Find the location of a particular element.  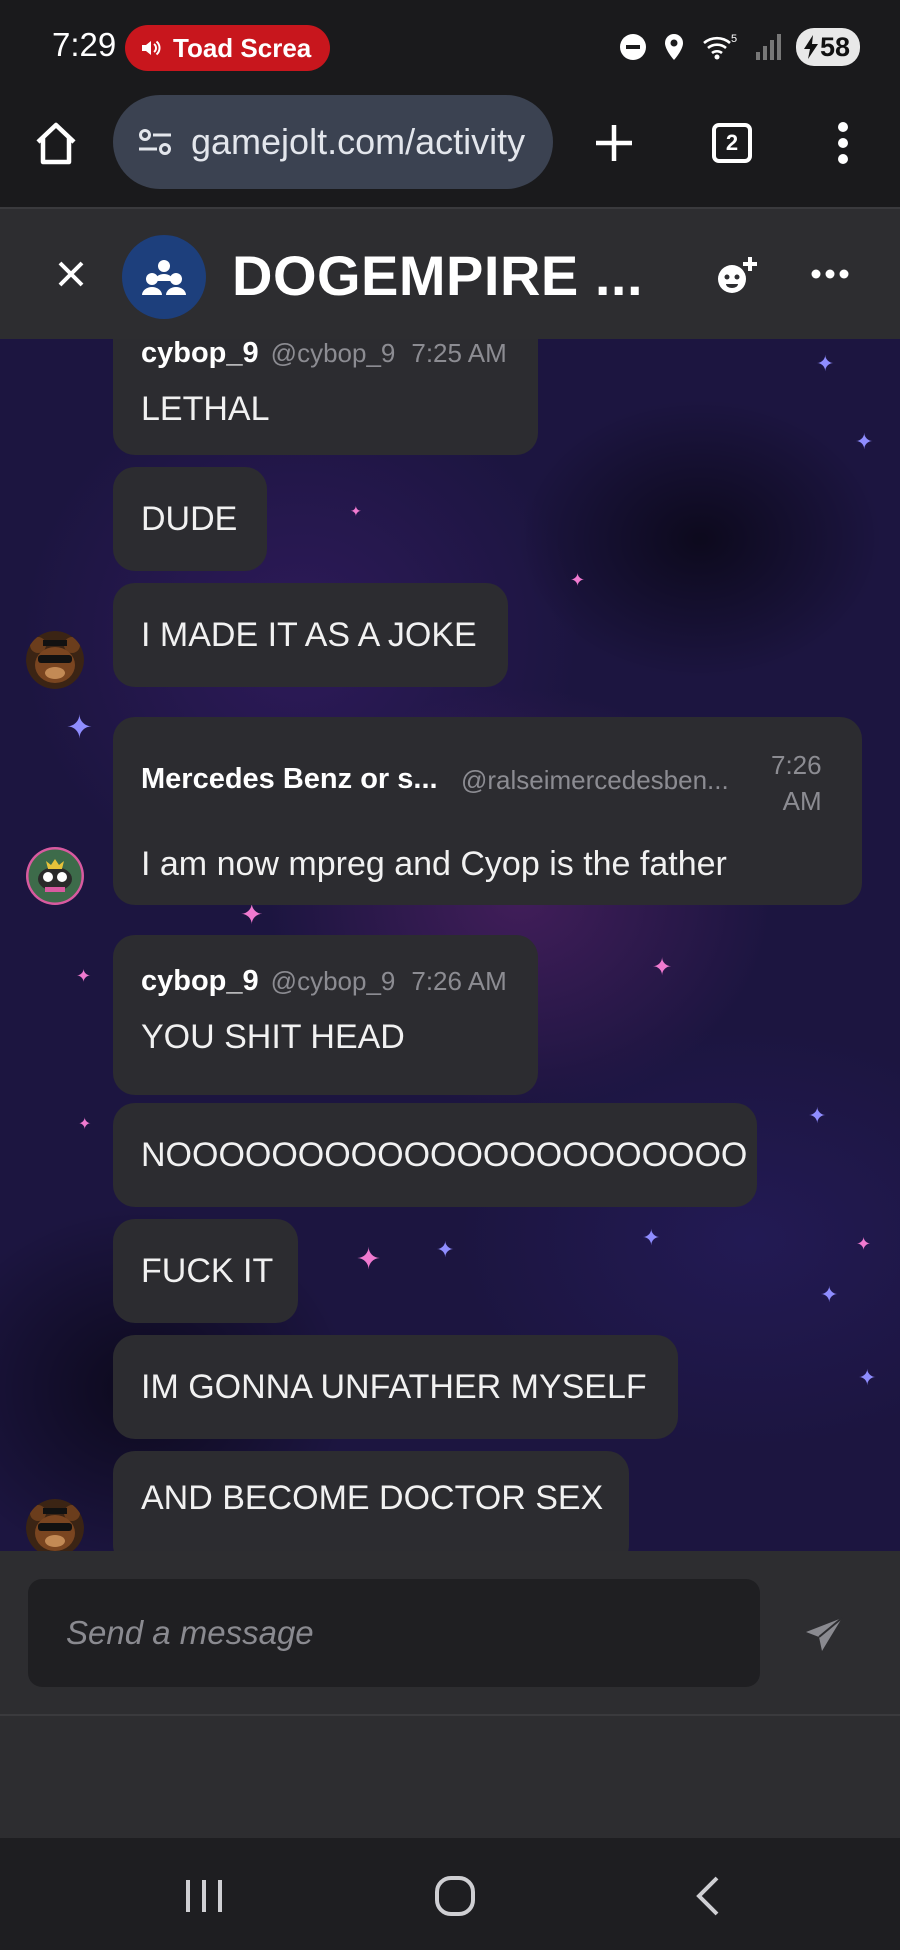

close-chat-button is located at coordinates (71, 274).